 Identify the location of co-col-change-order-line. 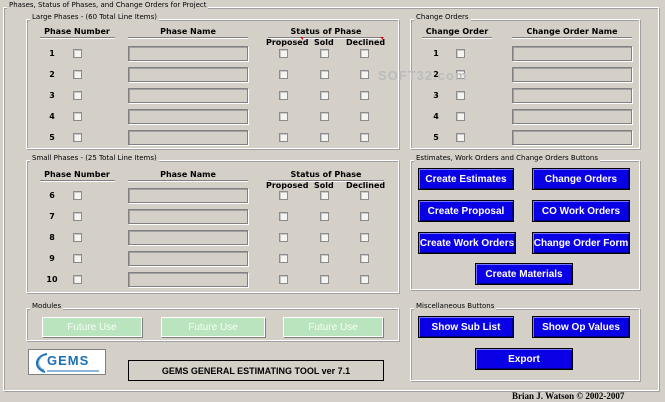
(457, 38).